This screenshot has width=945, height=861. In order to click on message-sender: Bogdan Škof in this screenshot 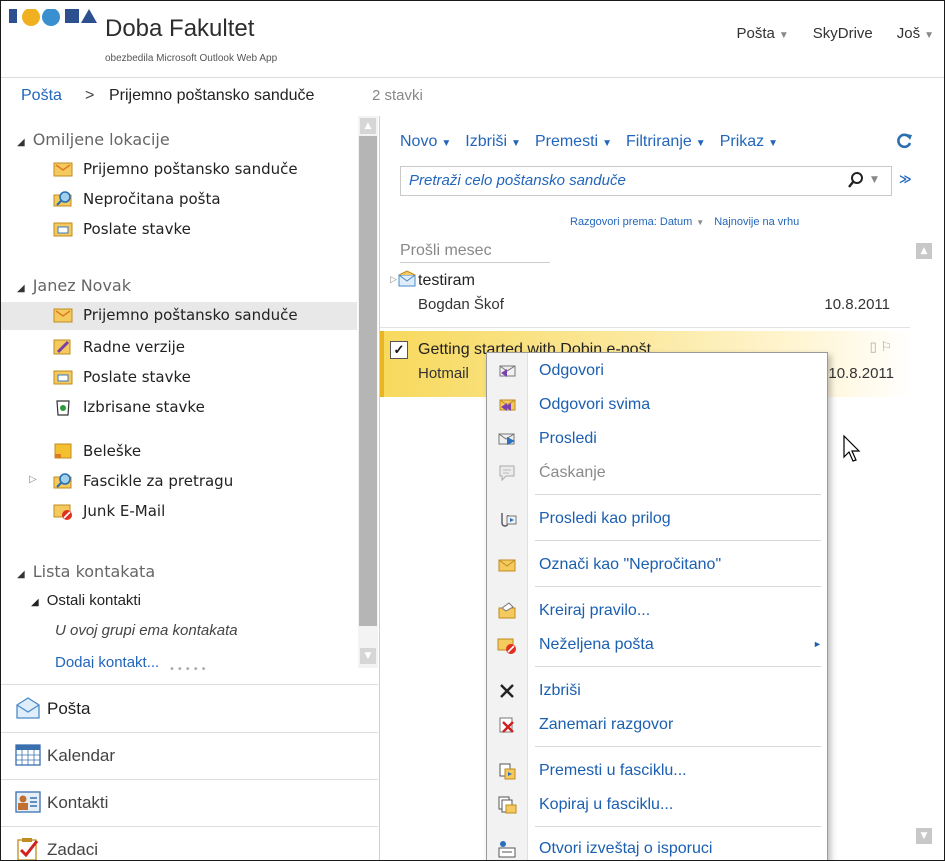, I will do `click(461, 304)`.